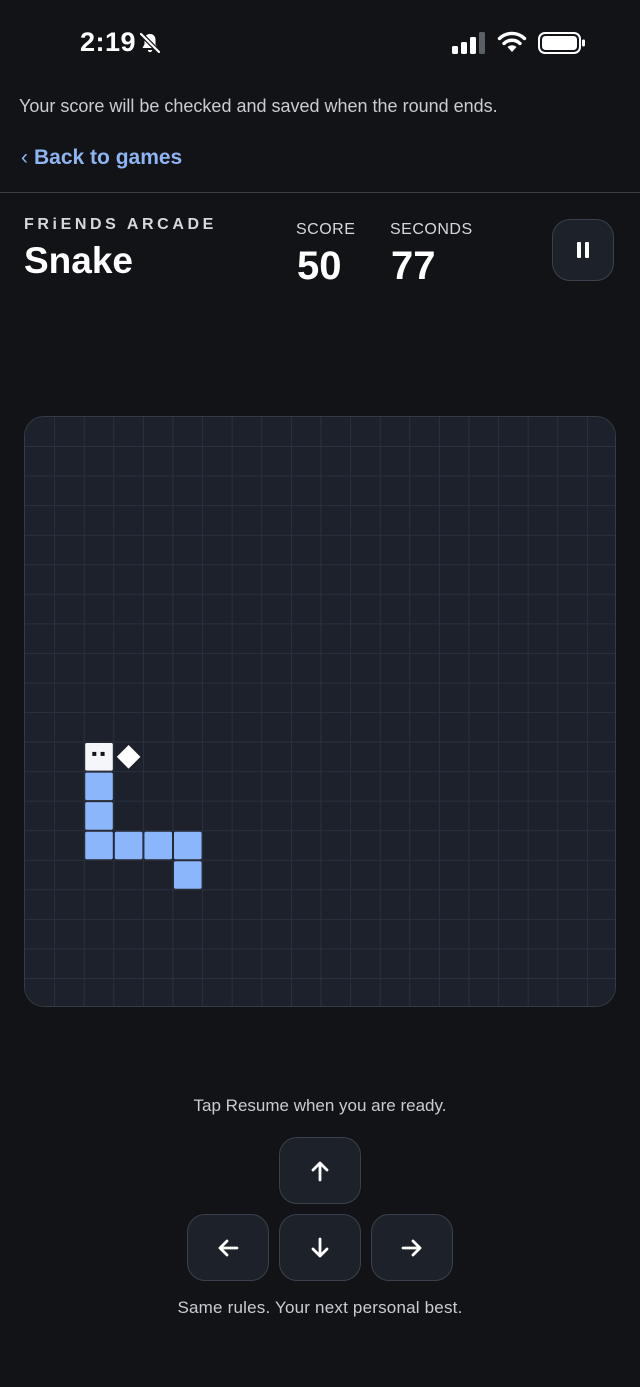 The width and height of the screenshot is (640, 1387). Describe the element at coordinates (120, 224) in the screenshot. I see `brand-label: FRiENDS ARCADE` at that location.